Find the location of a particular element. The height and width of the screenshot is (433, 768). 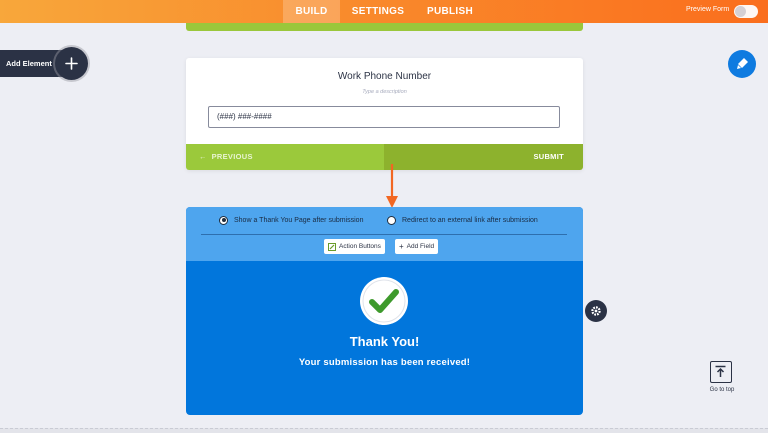

go-to-top-label: Go to top is located at coordinates (722, 390).